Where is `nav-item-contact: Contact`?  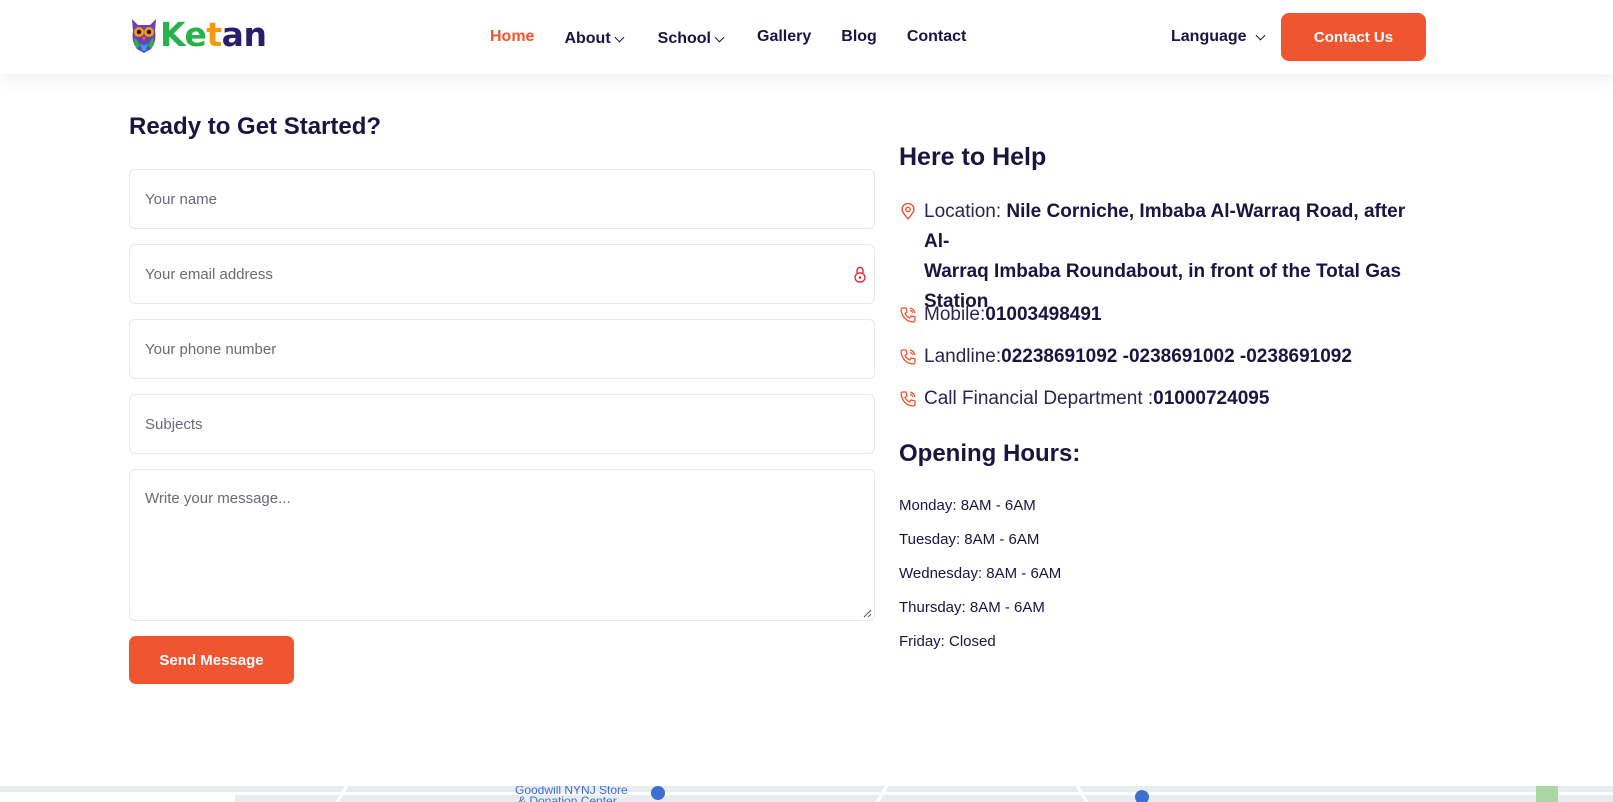
nav-item-contact: Contact is located at coordinates (937, 37).